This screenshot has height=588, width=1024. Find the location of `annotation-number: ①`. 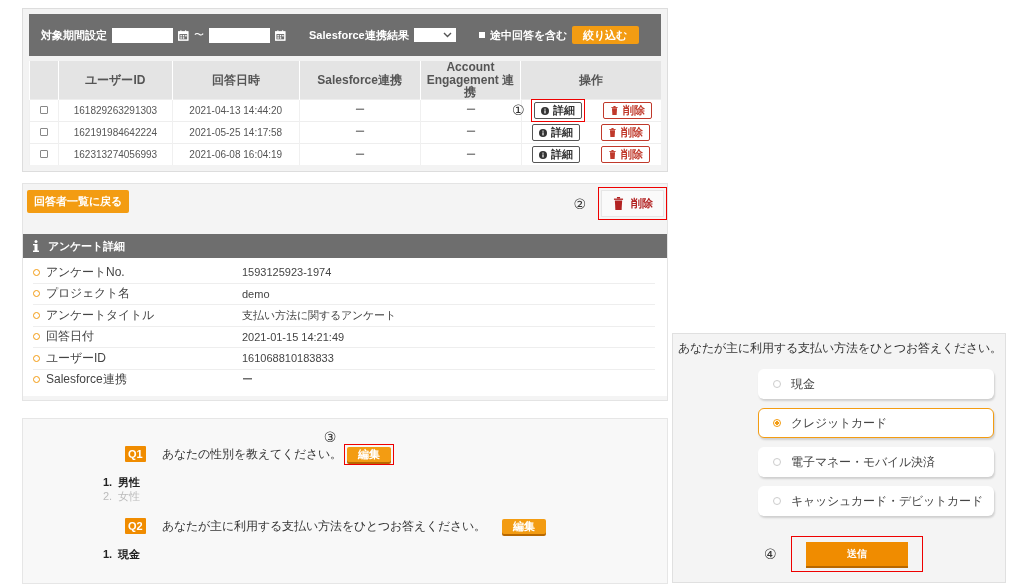

annotation-number: ① is located at coordinates (518, 109).